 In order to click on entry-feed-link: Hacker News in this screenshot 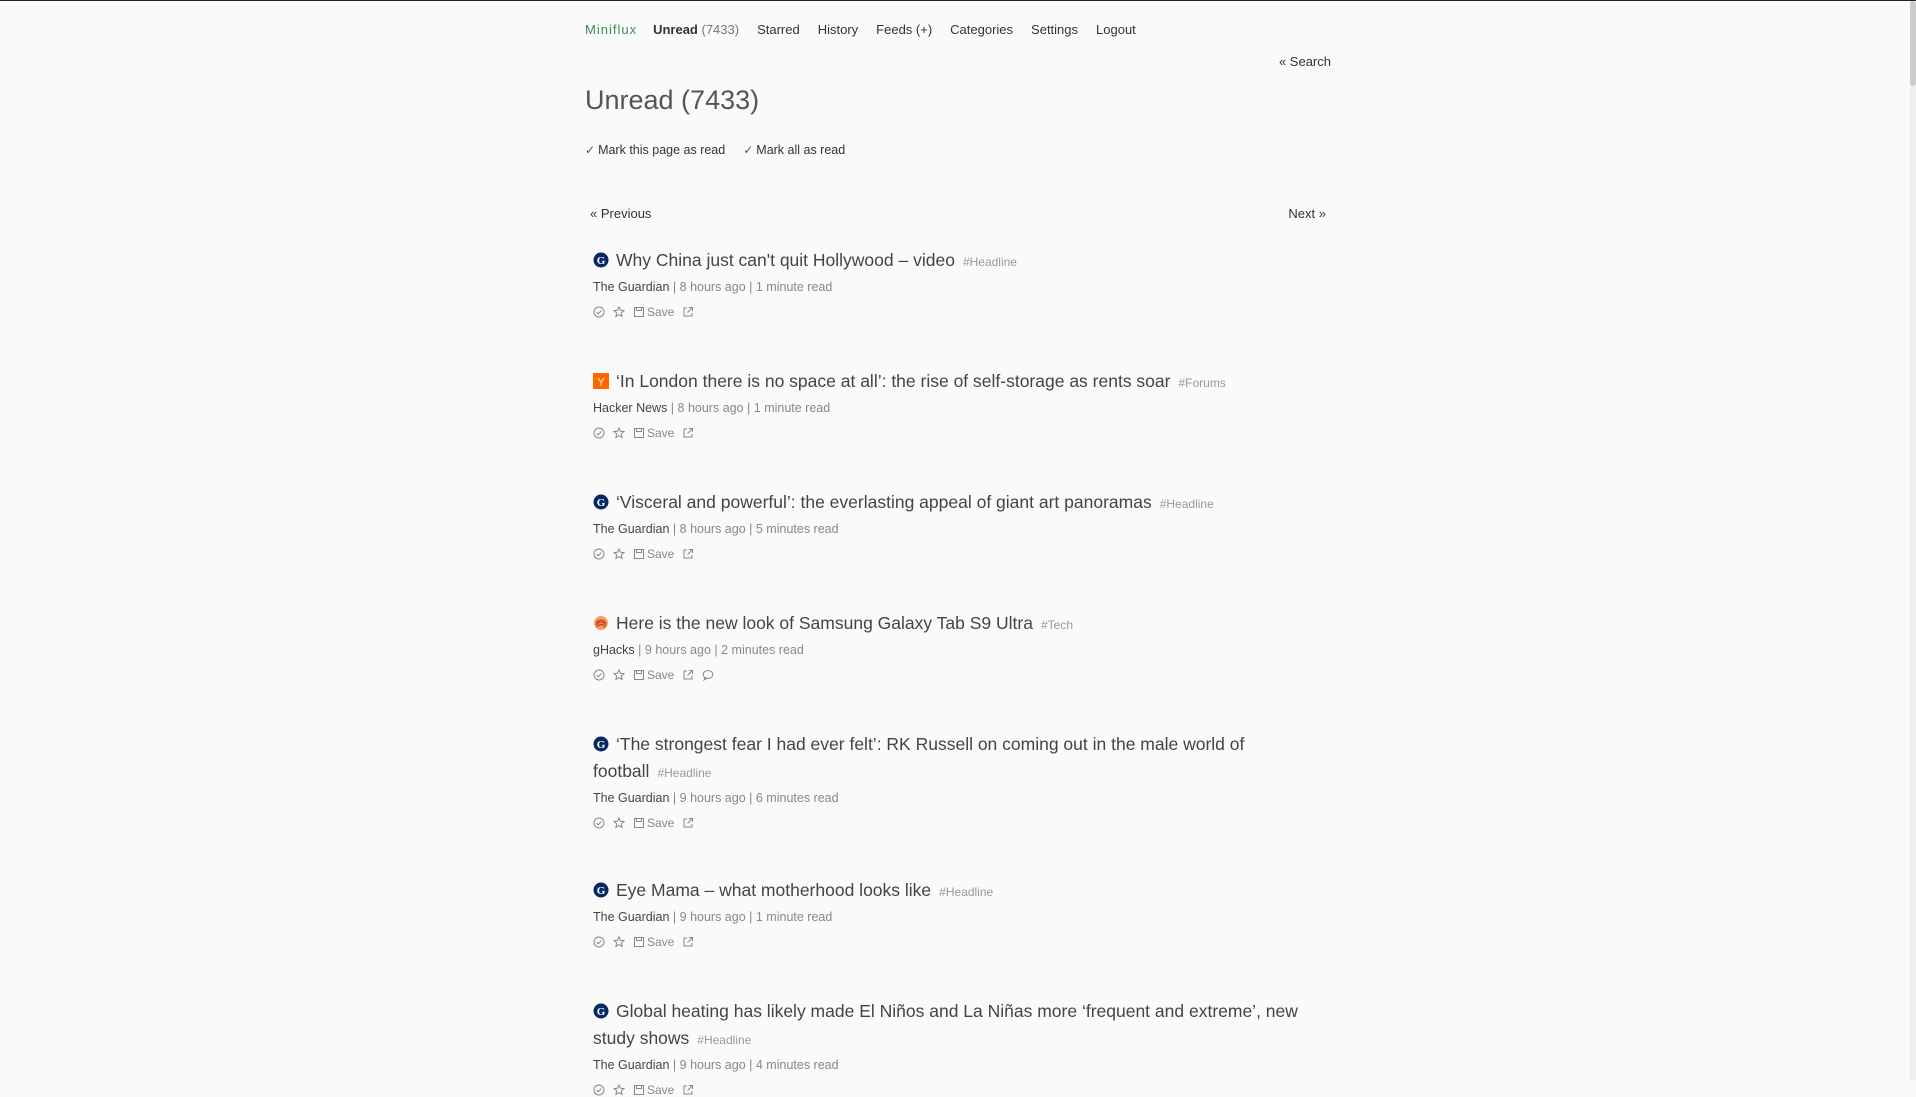, I will do `click(630, 408)`.